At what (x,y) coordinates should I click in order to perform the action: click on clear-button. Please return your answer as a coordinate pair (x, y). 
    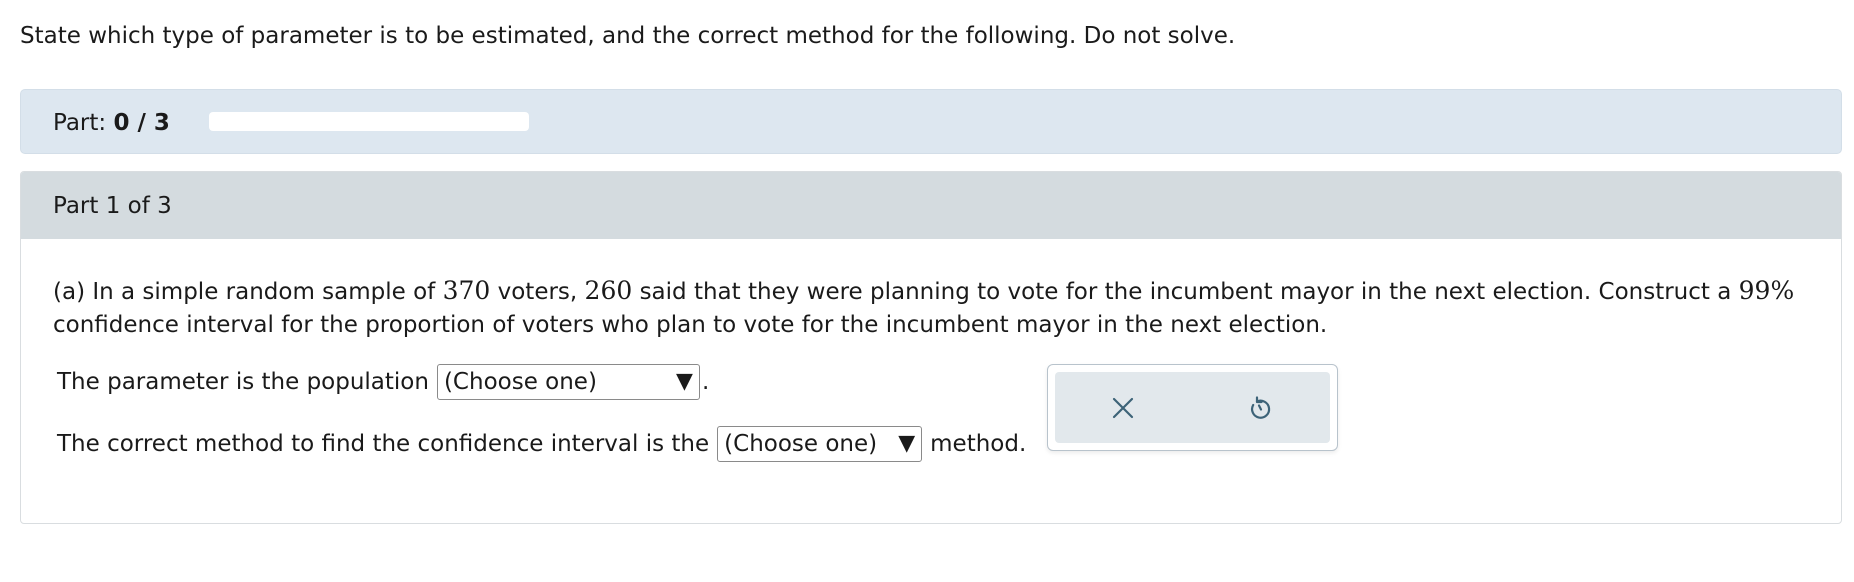
    Looking at the image, I should click on (1123, 408).